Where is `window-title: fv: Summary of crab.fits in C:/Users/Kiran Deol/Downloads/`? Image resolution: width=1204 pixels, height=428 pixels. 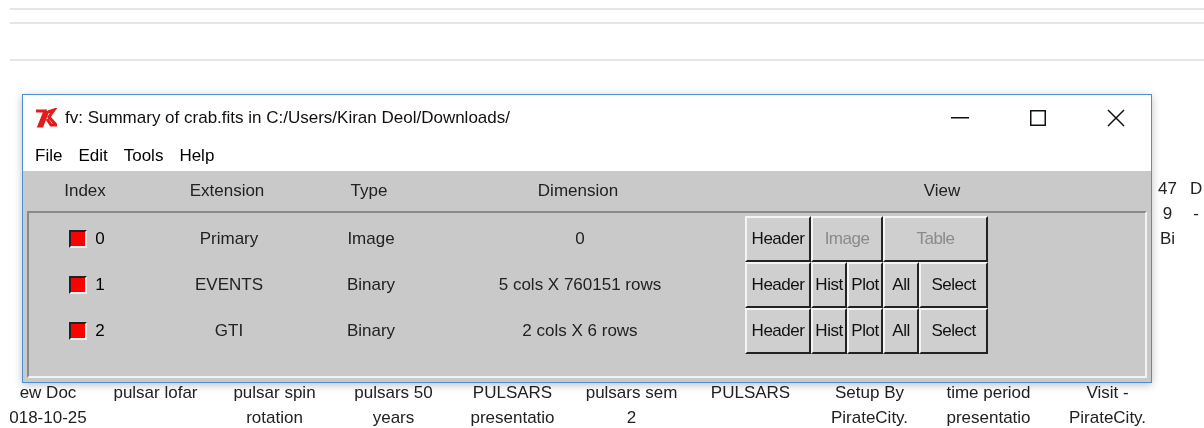
window-title: fv: Summary of crab.fits in C:/Users/Kiran Deol/Downloads/ is located at coordinates (288, 118).